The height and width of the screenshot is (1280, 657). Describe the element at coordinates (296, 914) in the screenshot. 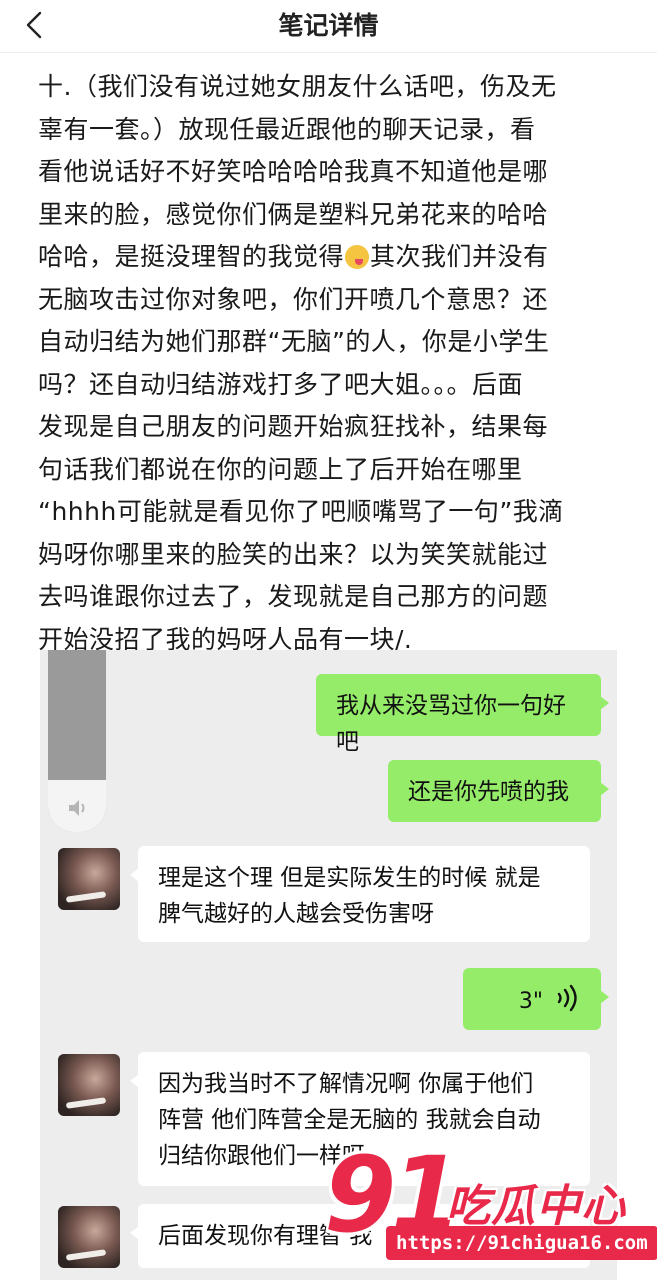

I see `message-text: 脾气越好的人越会受伤害呀` at that location.